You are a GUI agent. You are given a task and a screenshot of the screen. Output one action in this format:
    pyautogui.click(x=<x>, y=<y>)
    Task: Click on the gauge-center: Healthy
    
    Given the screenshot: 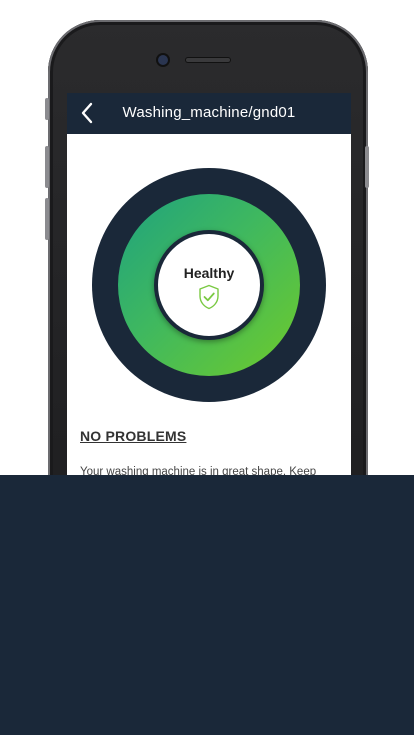 What is the action you would take?
    pyautogui.click(x=209, y=285)
    